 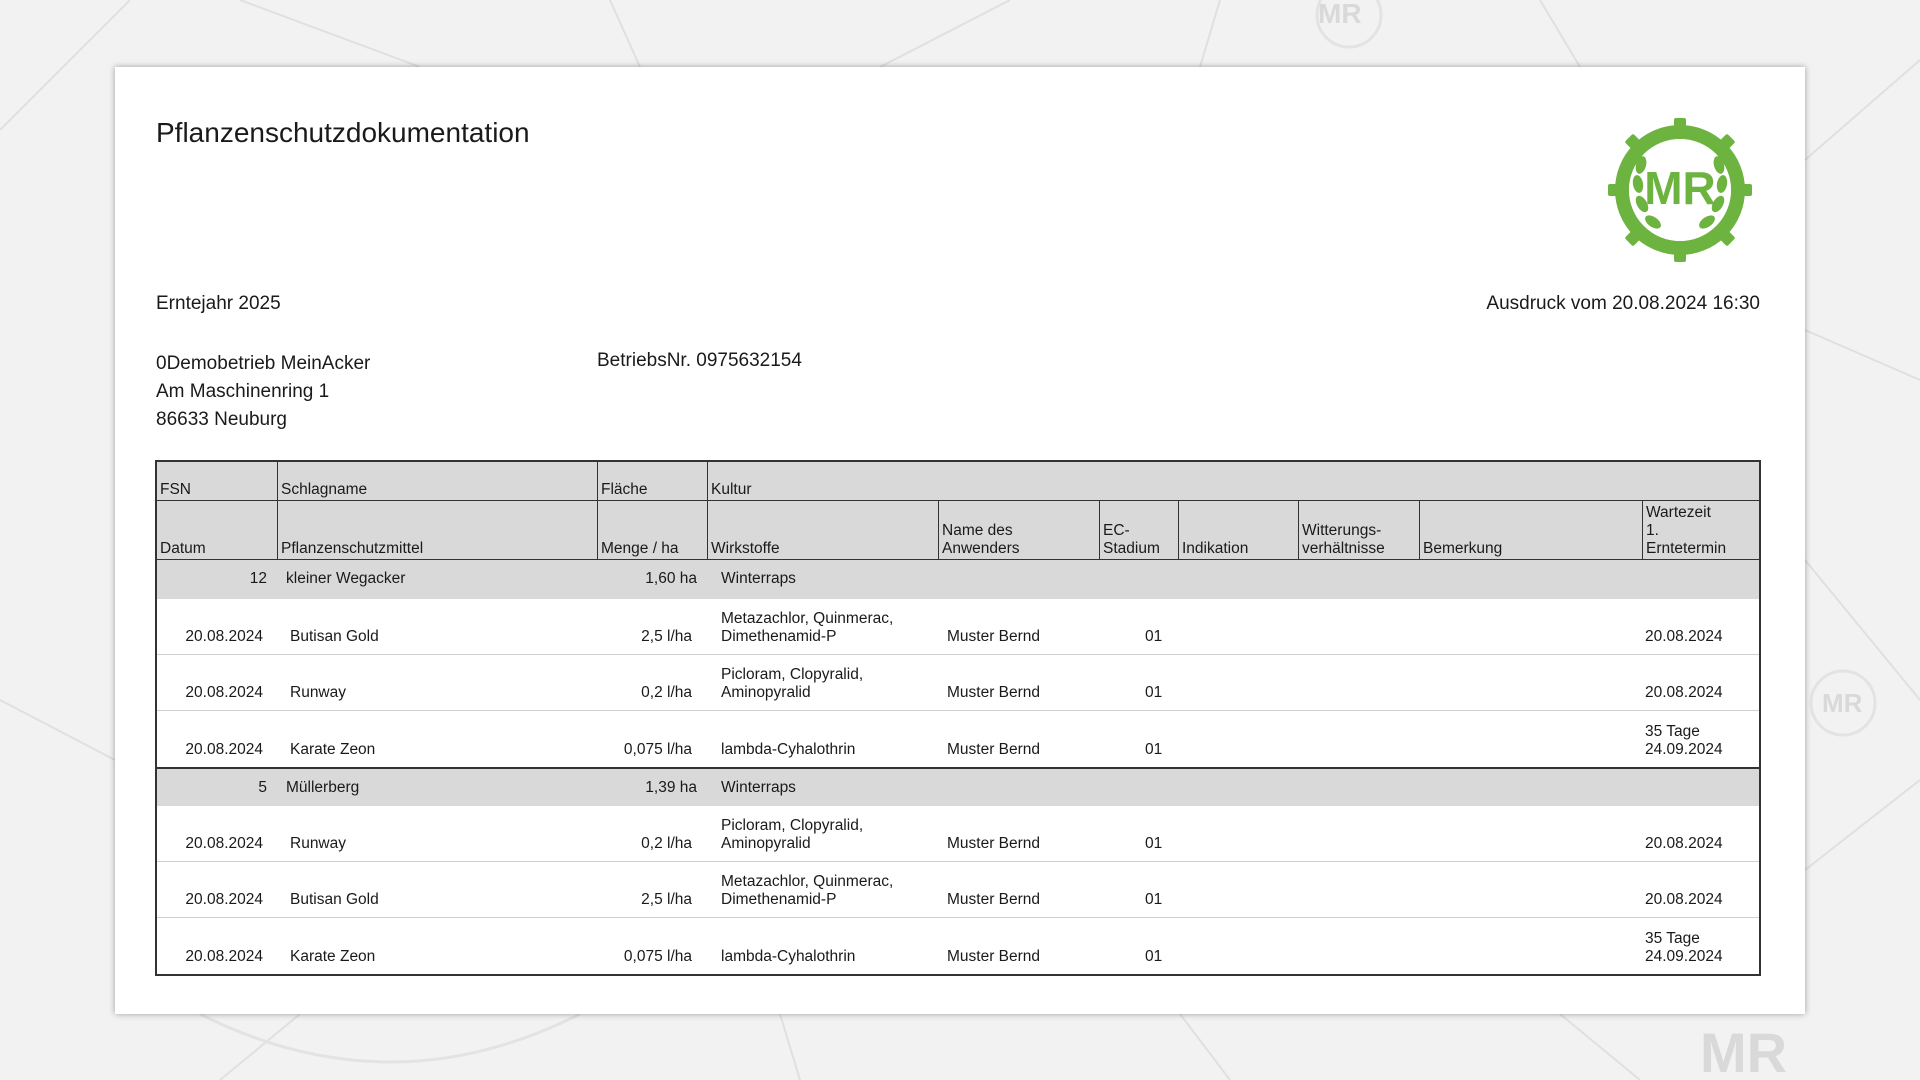 What do you see at coordinates (1842, 703) in the screenshot?
I see `watermark-logo-right: MR` at bounding box center [1842, 703].